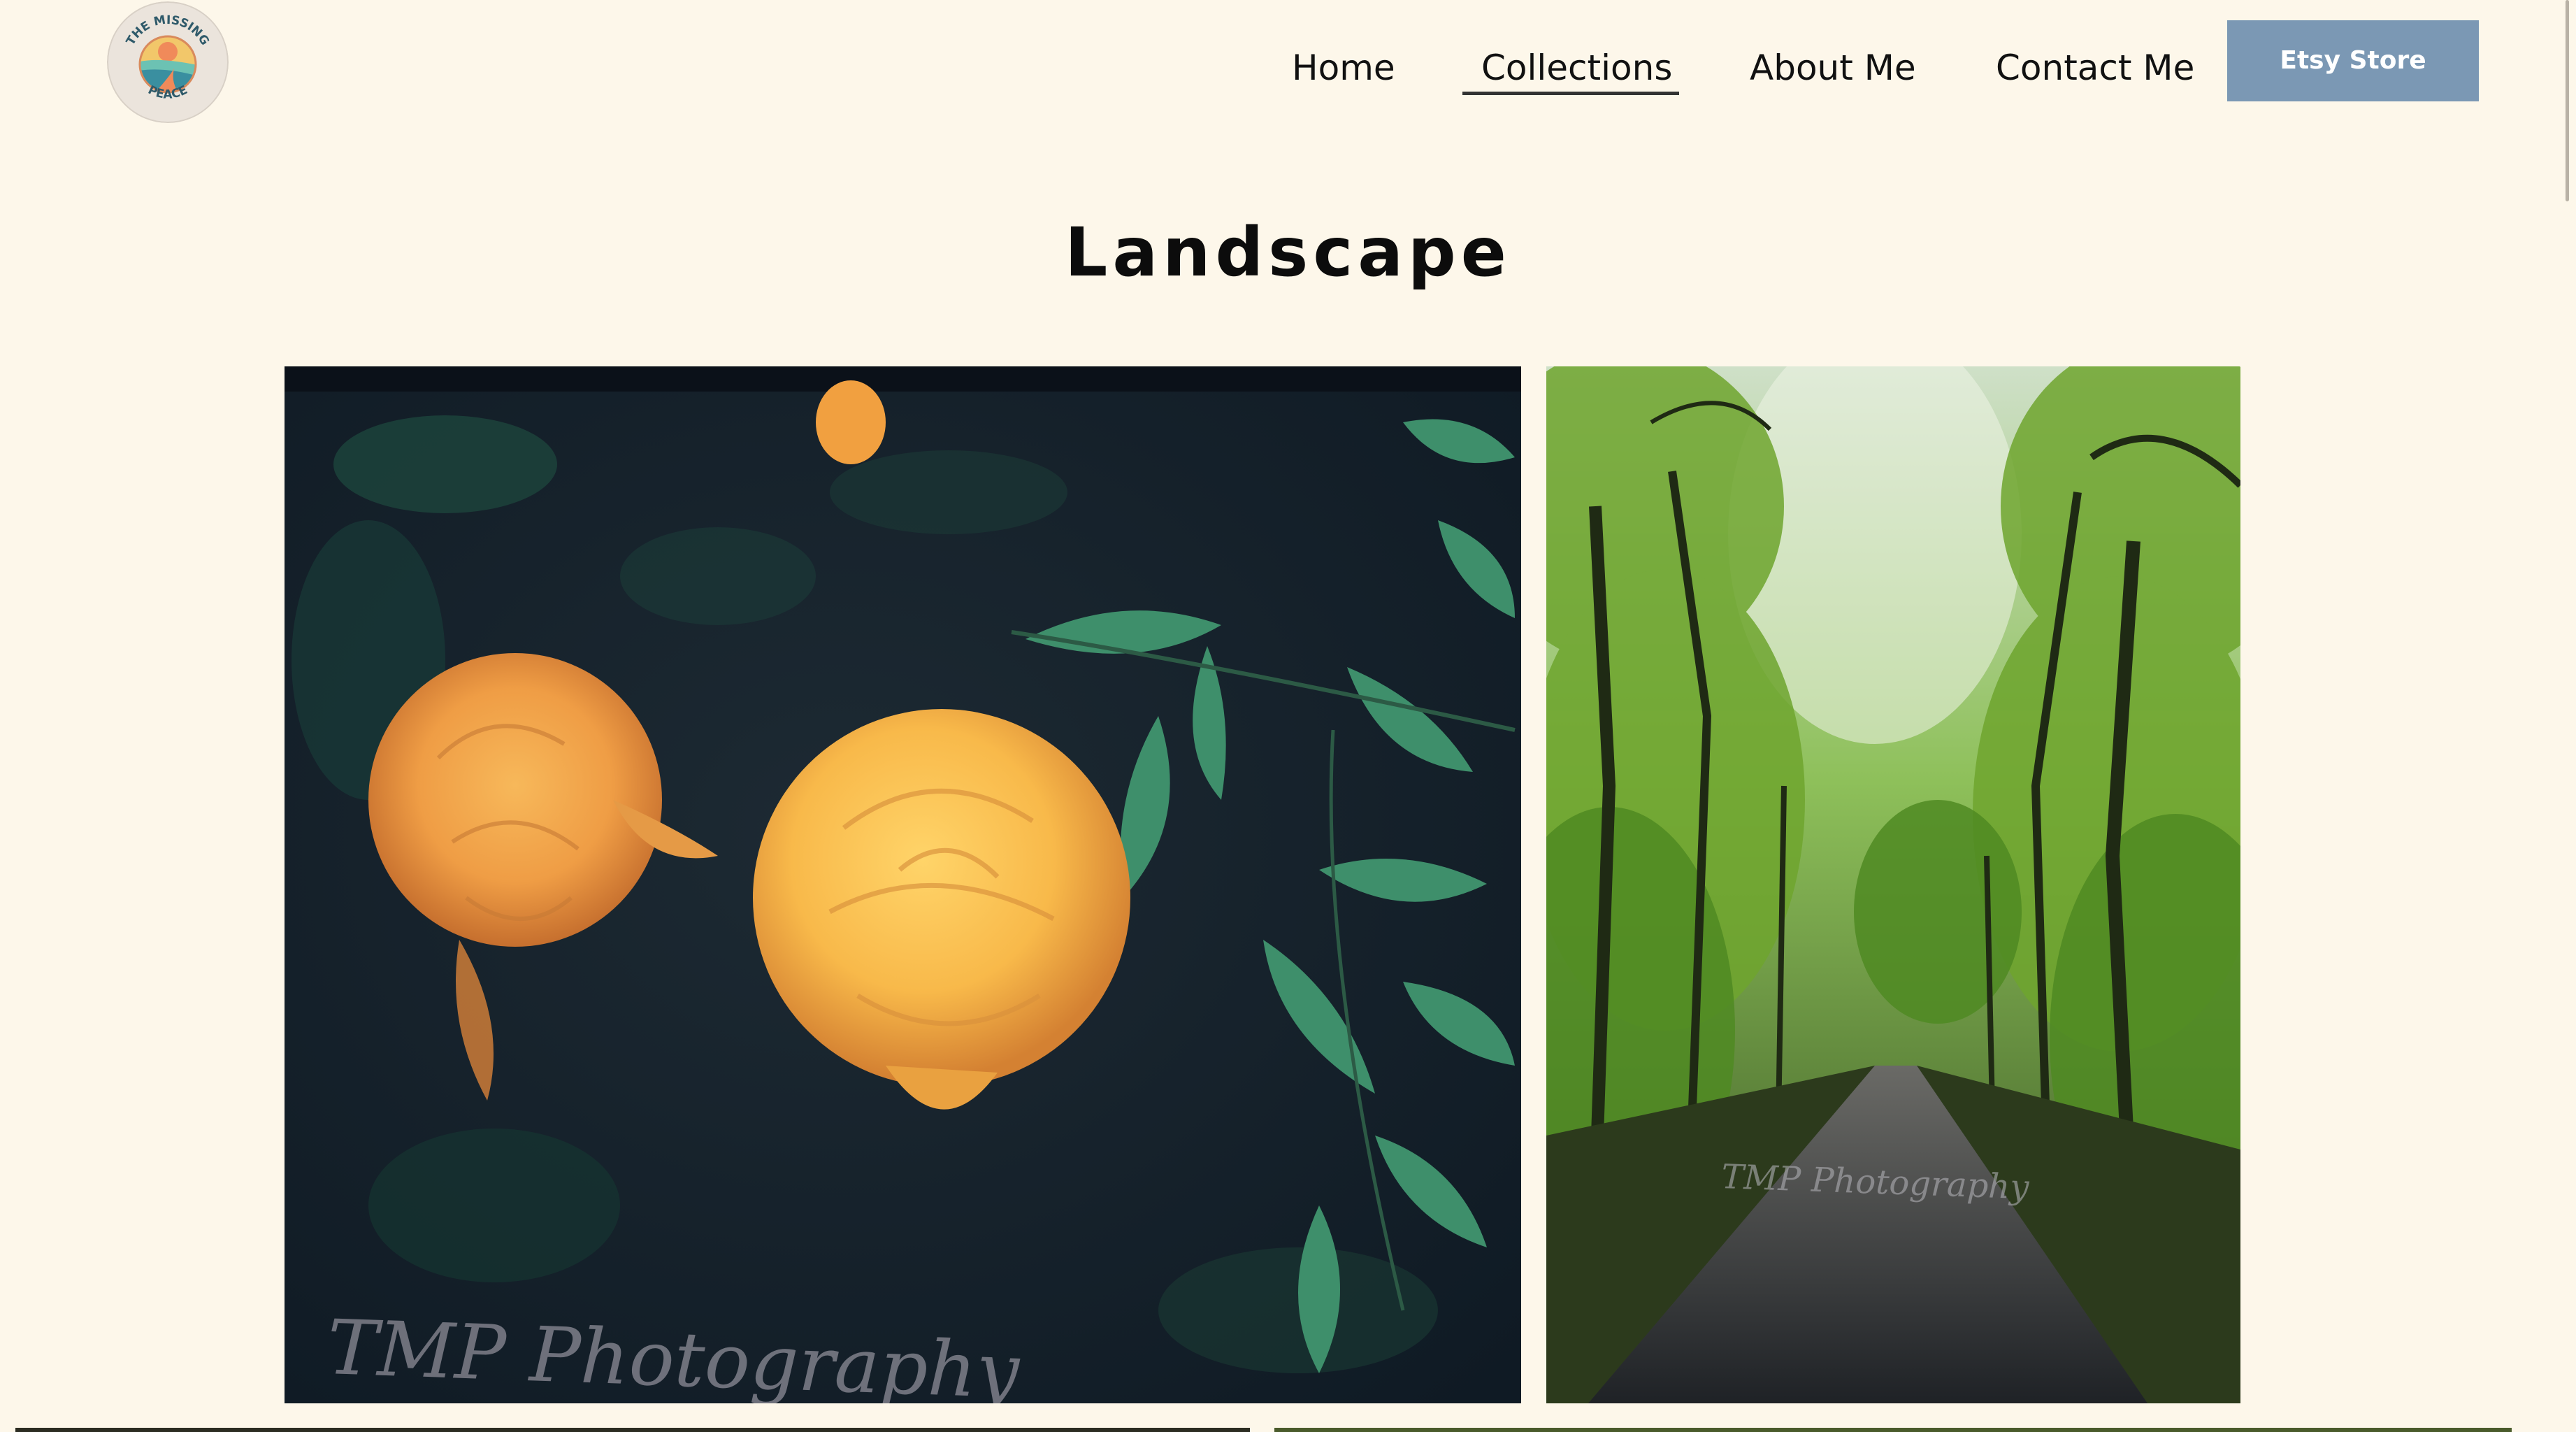 Image resolution: width=2576 pixels, height=1432 pixels. Describe the element at coordinates (1833, 67) in the screenshot. I see `nav-about-me: About Me` at that location.